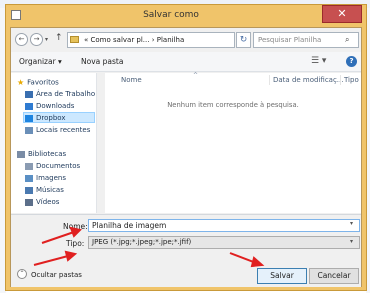 This screenshot has height=293, width=370. I want to click on arrow-to-type-field, so click(51, 260).